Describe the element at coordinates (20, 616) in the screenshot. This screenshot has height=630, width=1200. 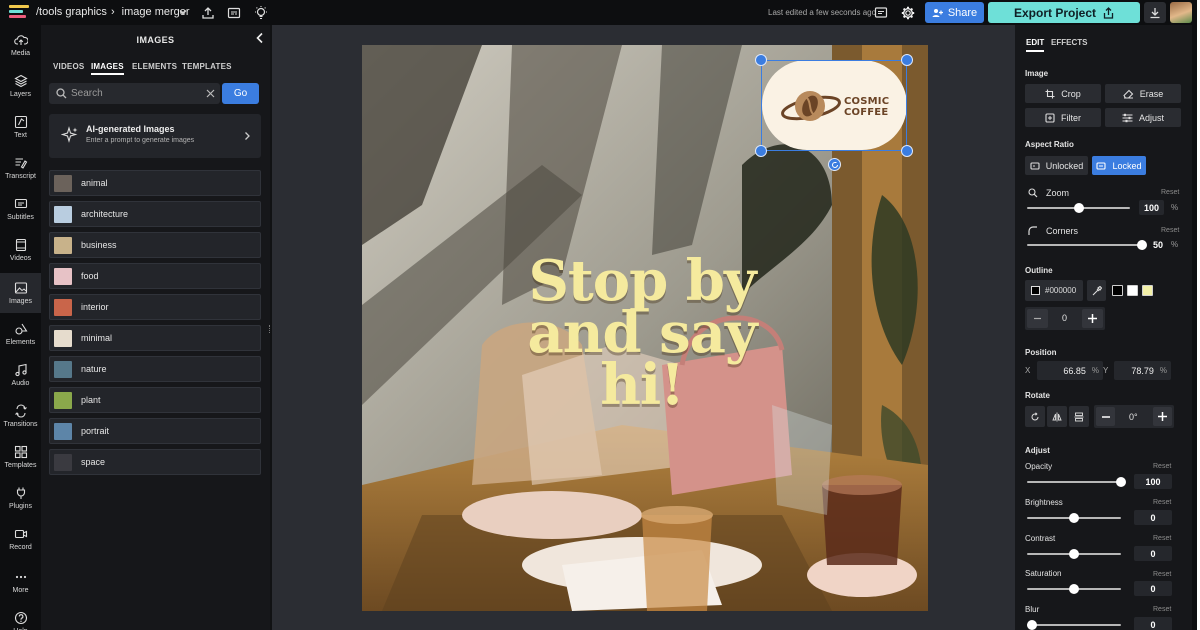
I see `rail-item-help: Help` at that location.